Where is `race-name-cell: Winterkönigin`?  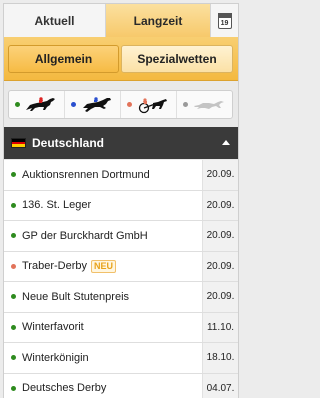
race-name-cell: Winterkönigin is located at coordinates (112, 358).